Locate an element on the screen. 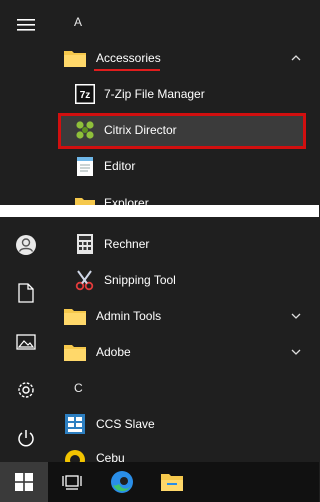  app-rechner-label: Rechner is located at coordinates (127, 244).